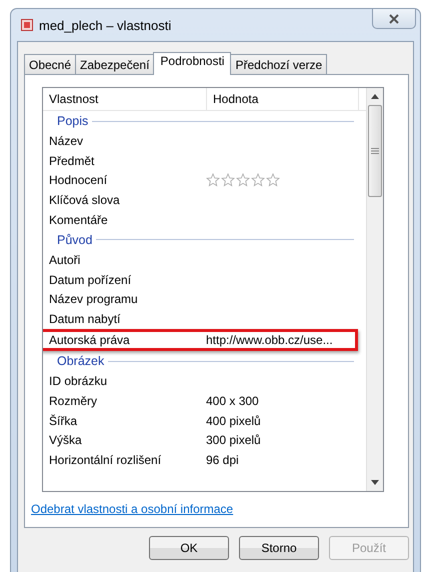 Image resolution: width=427 pixels, height=572 pixels. I want to click on property-value: 96 dpi, so click(222, 460).